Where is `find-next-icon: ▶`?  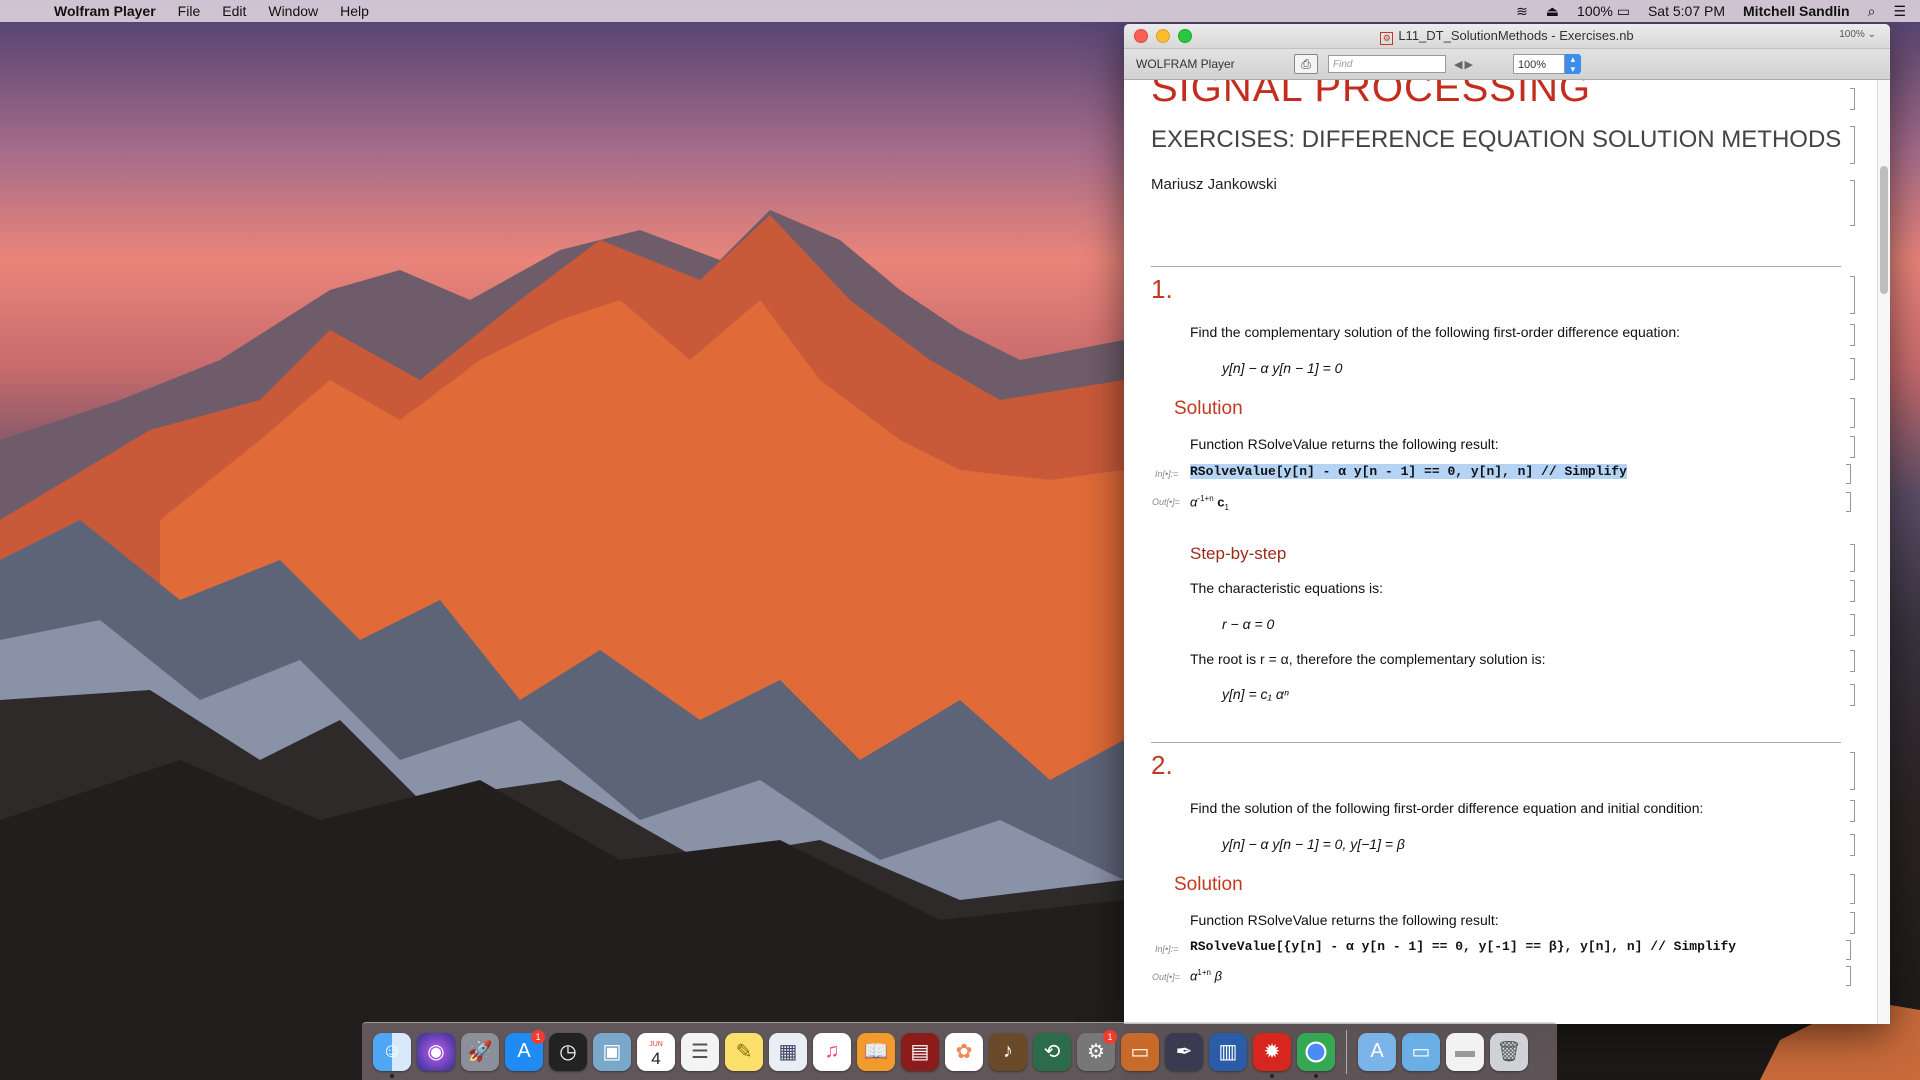
find-next-icon: ▶ is located at coordinates (1469, 65).